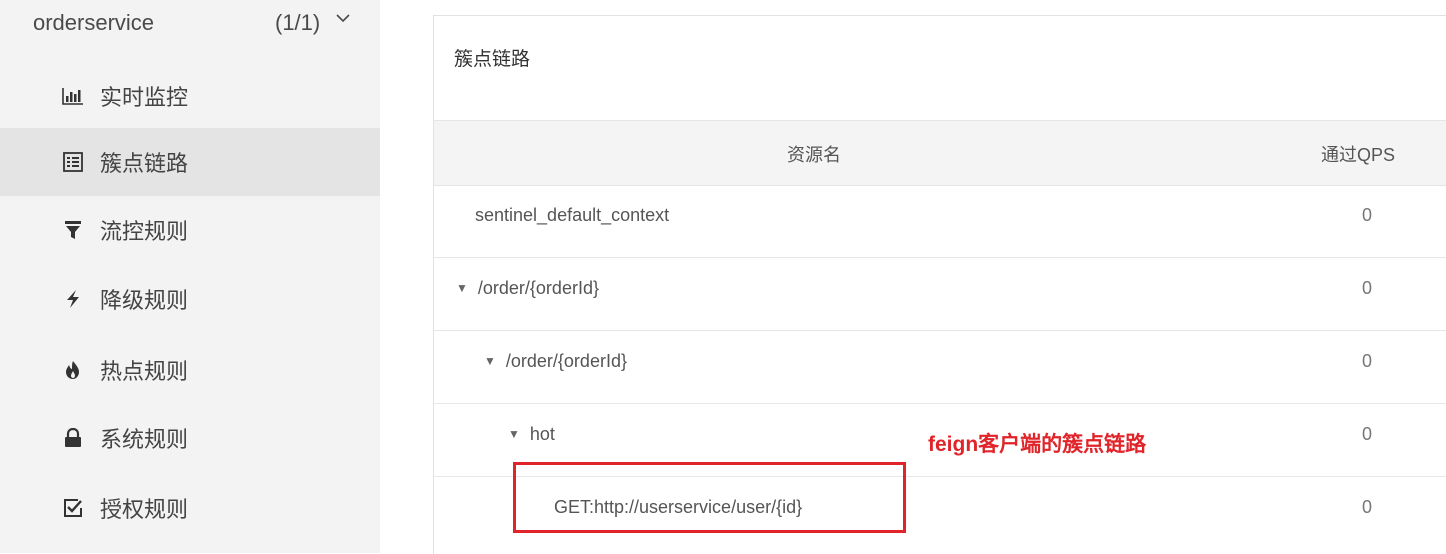  What do you see at coordinates (73, 299) in the screenshot?
I see `flash-icon` at bounding box center [73, 299].